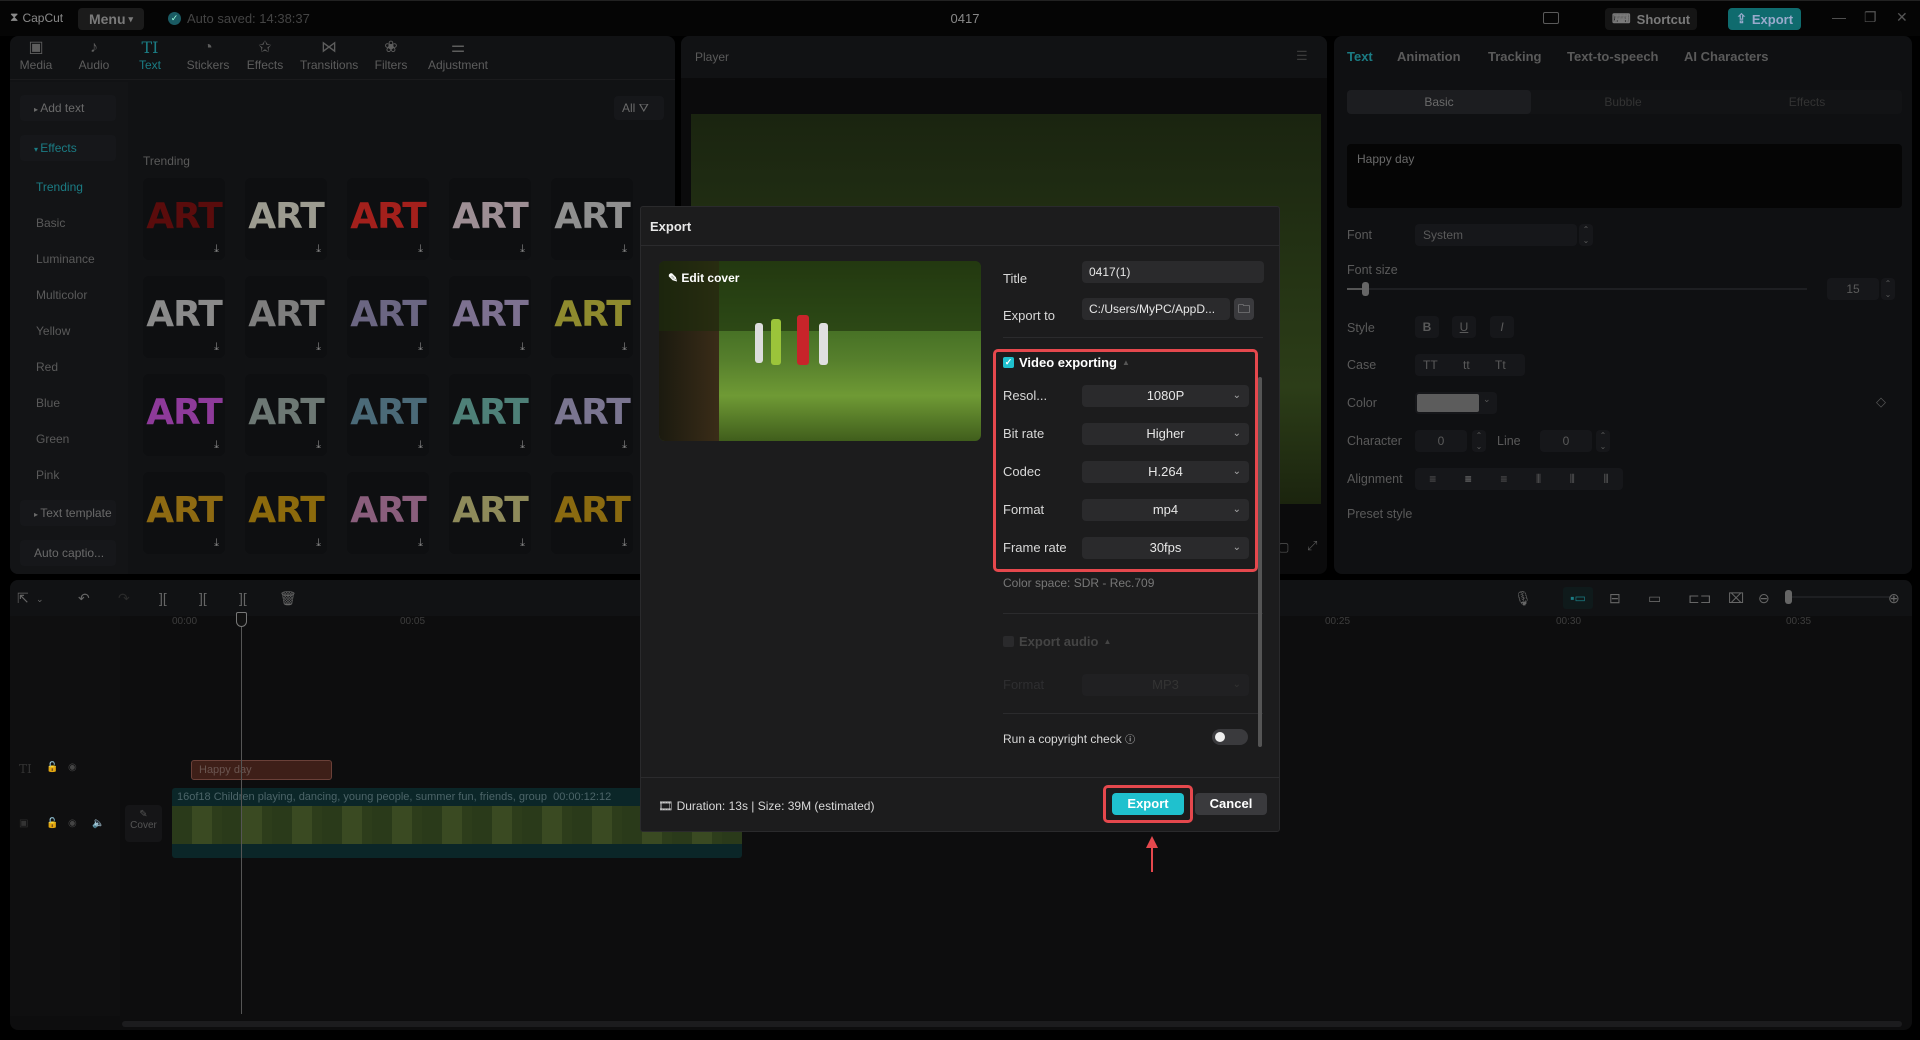  What do you see at coordinates (1429, 56) in the screenshot?
I see `tab-animation: Animation` at bounding box center [1429, 56].